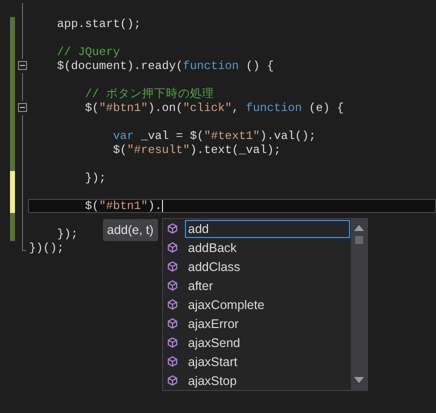 This screenshot has width=436, height=413. I want to click on scroll-thumb, so click(359, 240).